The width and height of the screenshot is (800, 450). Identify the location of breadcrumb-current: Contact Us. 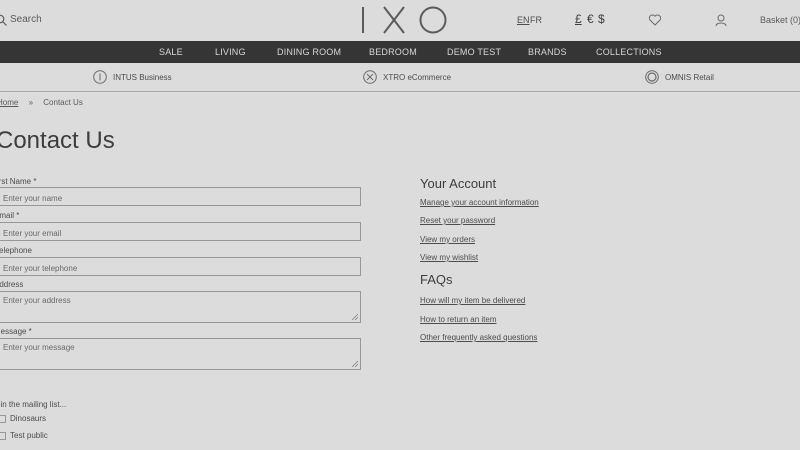
(63, 102).